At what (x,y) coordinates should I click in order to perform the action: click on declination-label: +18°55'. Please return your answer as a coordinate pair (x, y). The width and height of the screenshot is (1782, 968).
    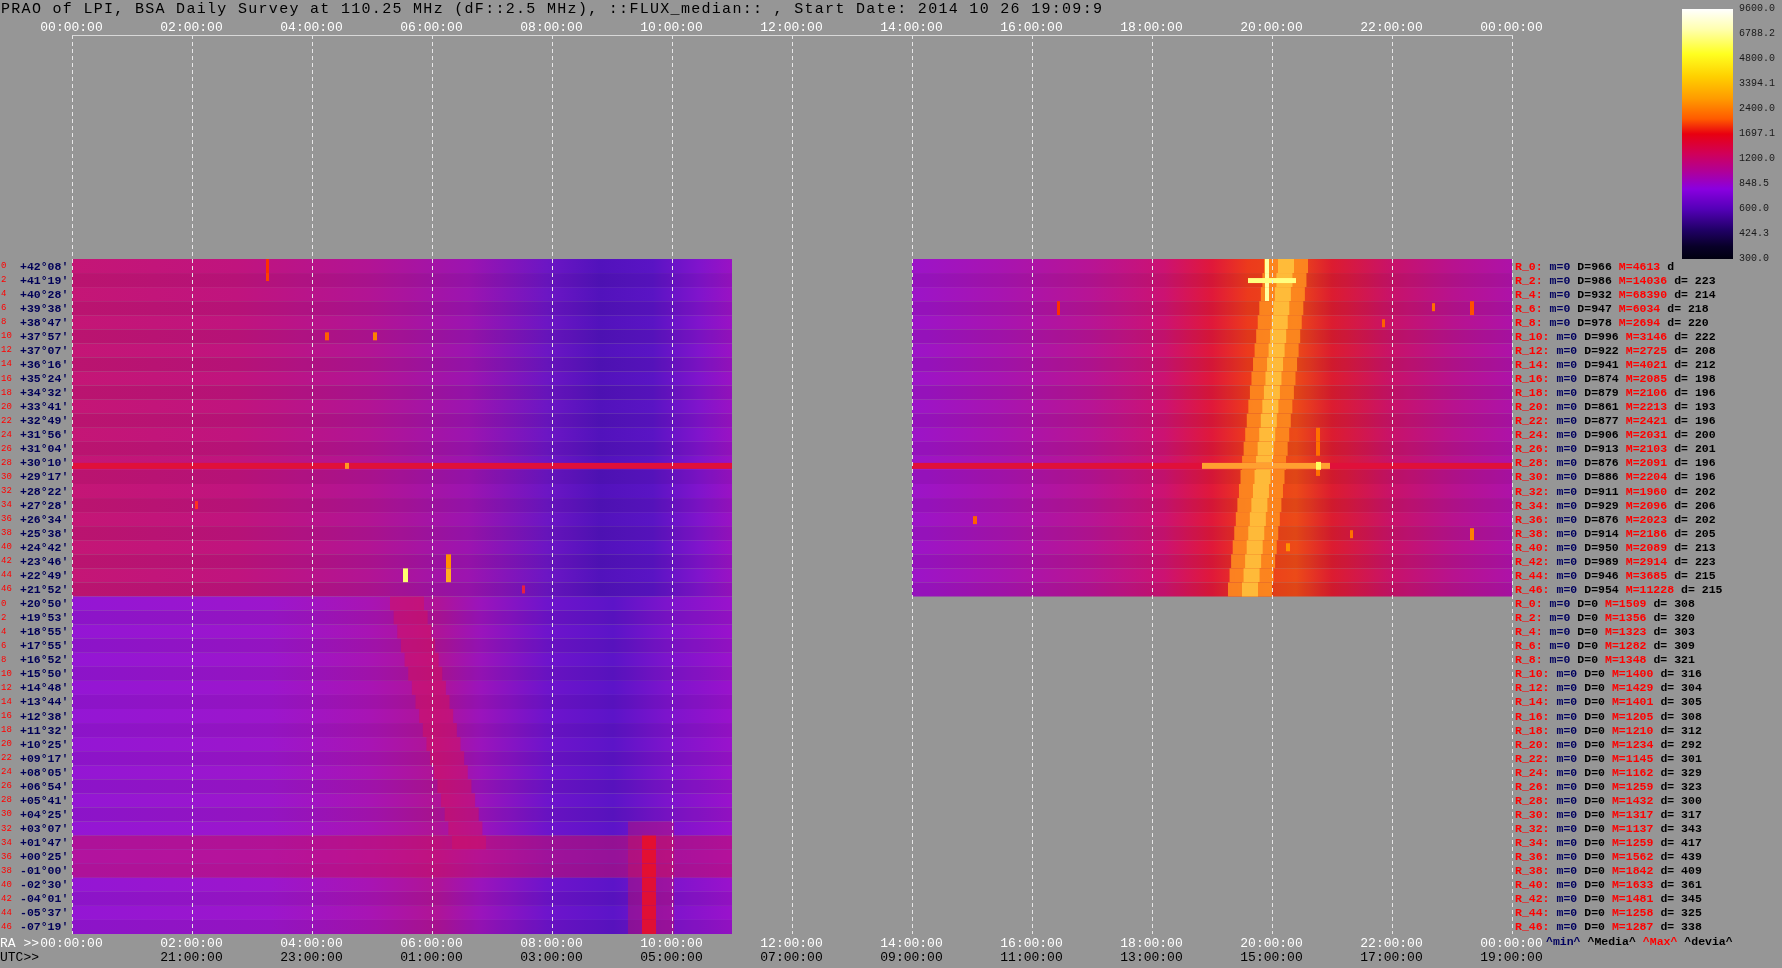
    Looking at the image, I should click on (44, 632).